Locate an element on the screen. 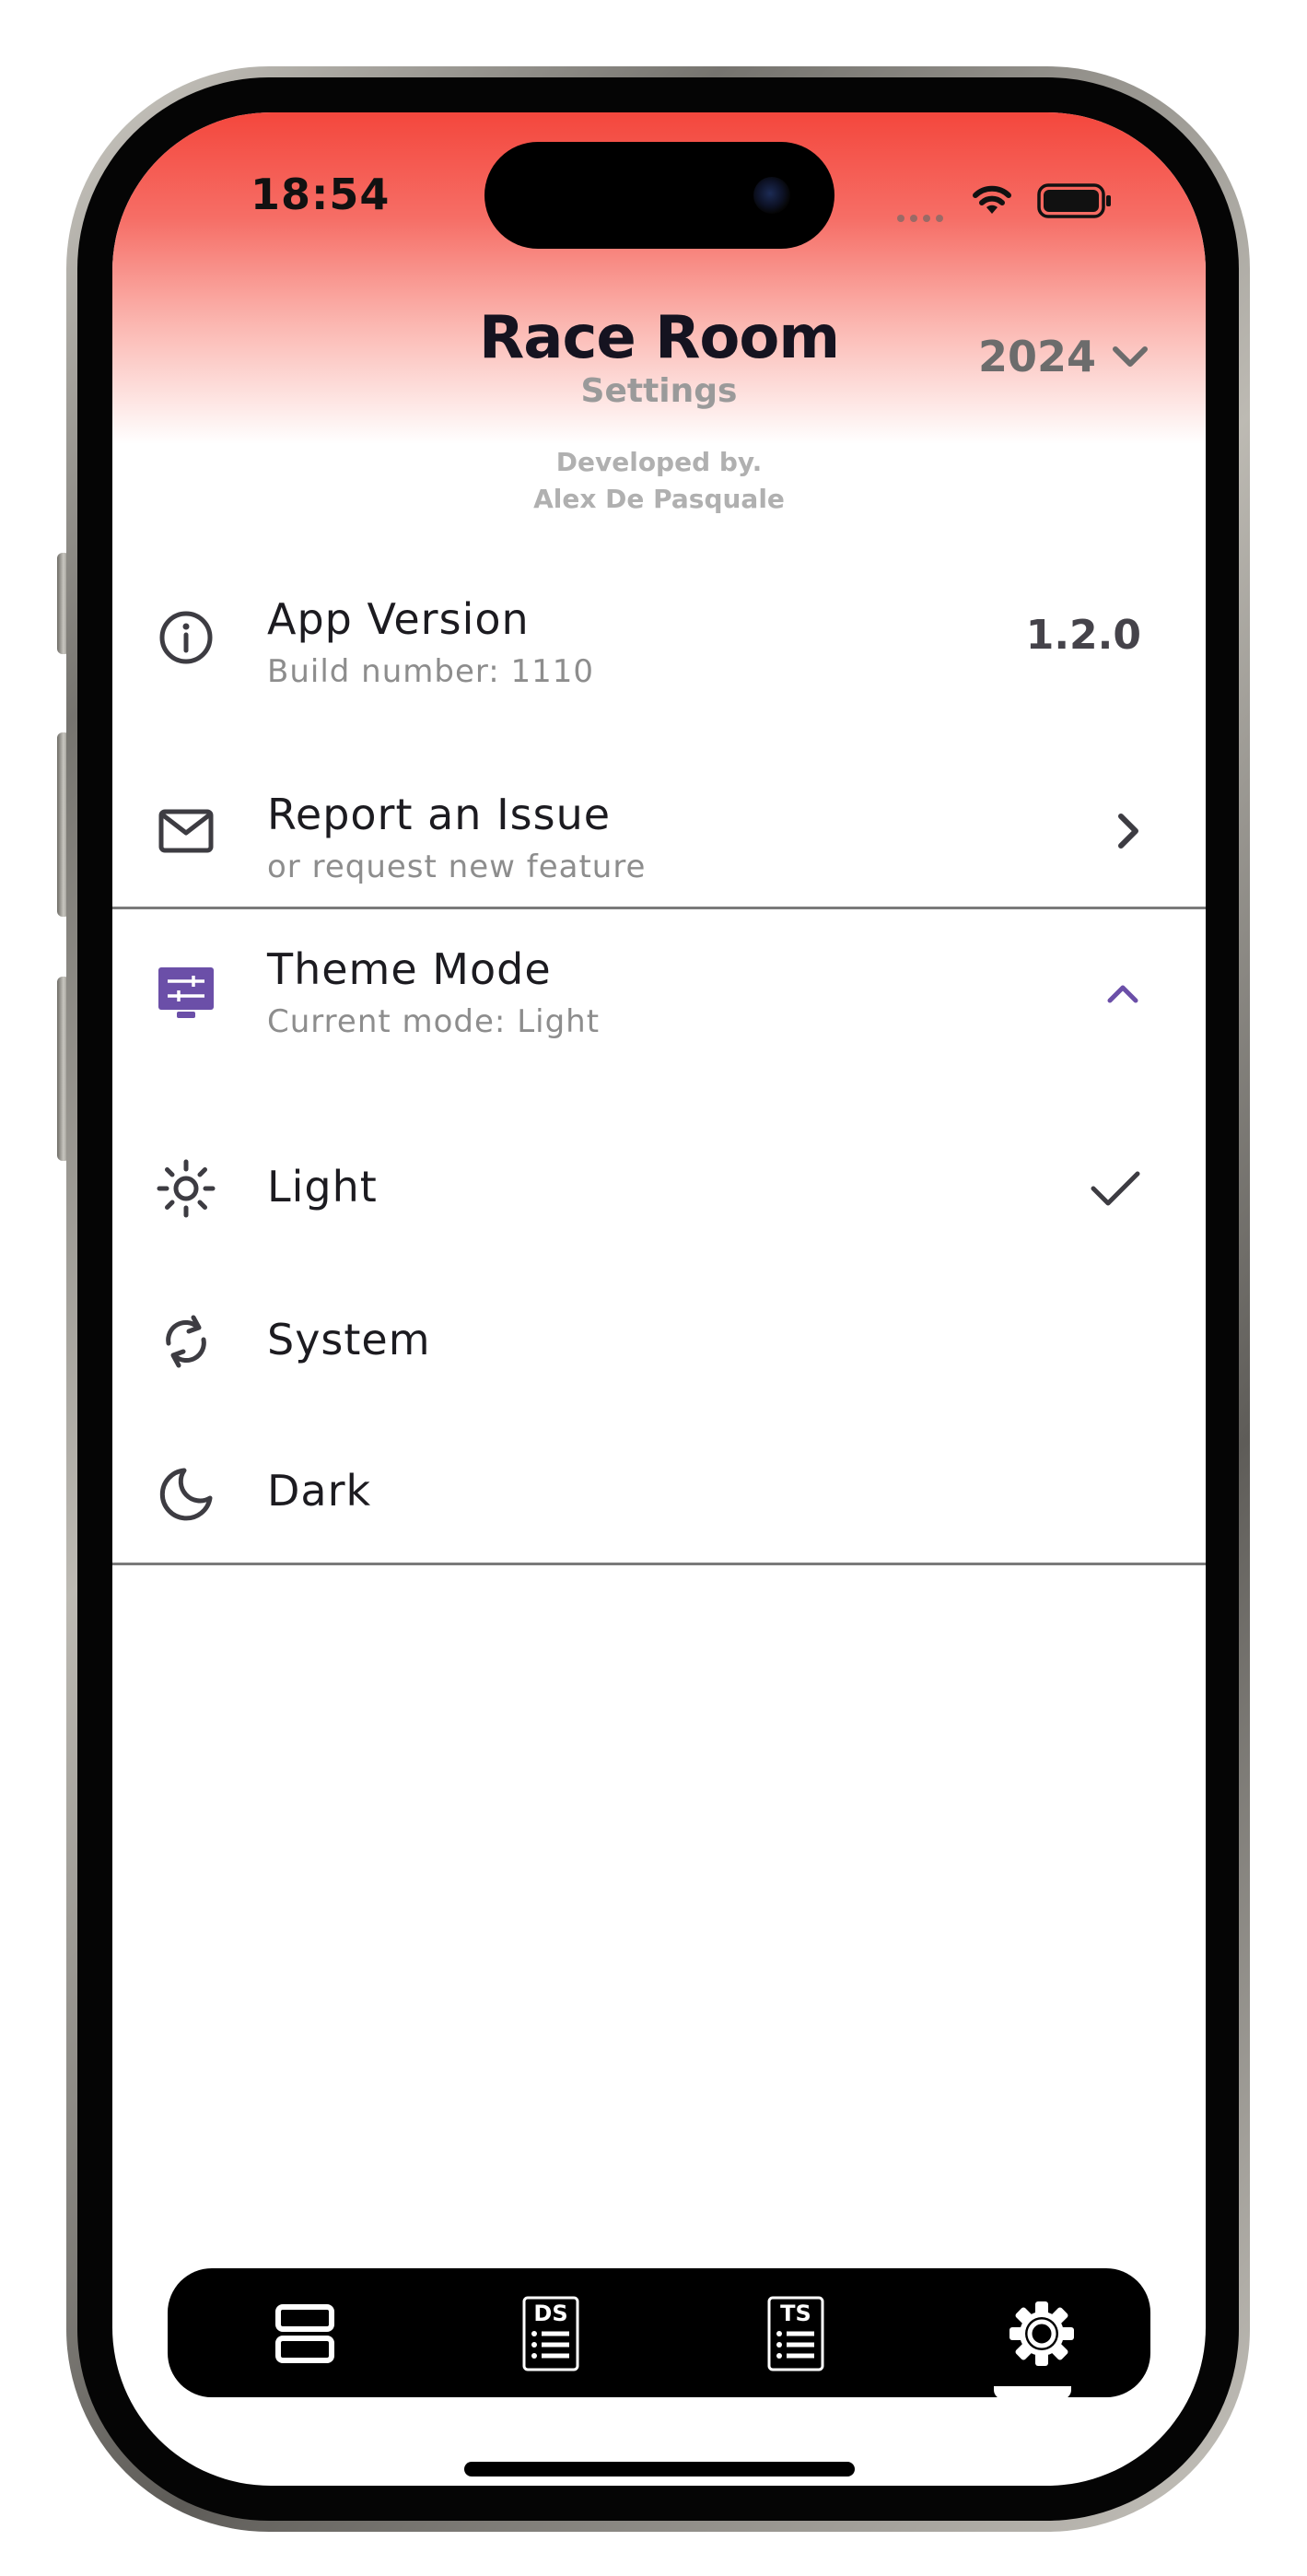  developer-credit: Developed by. Alex De Pasquale is located at coordinates (659, 481).